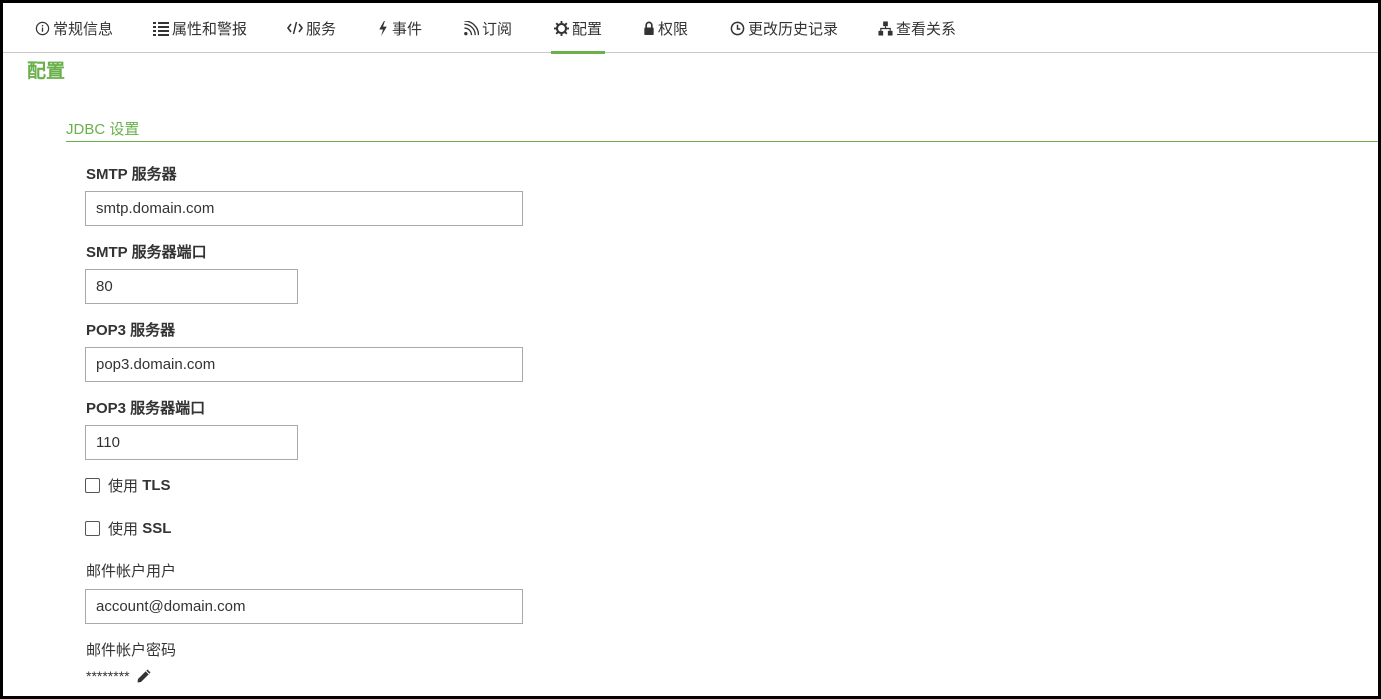 The image size is (1381, 699). I want to click on hierarchy-icon, so click(885, 28).